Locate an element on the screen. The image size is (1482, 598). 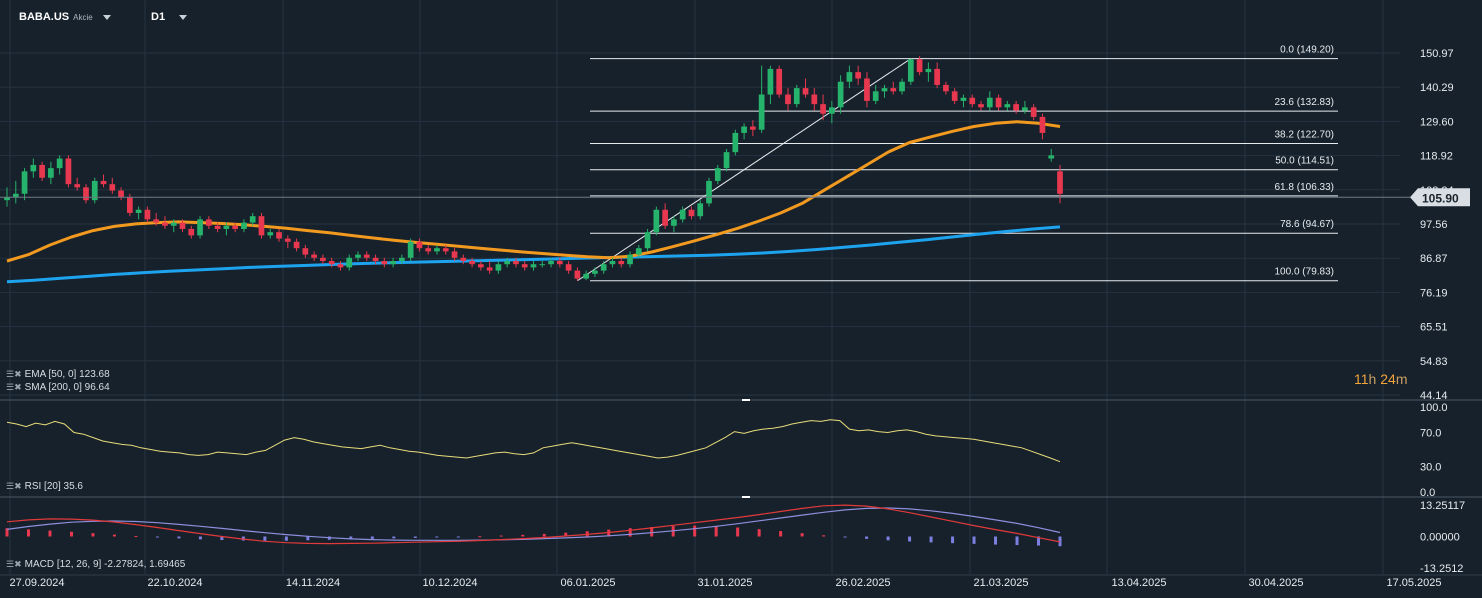
macd-line is located at coordinates (533, 524).